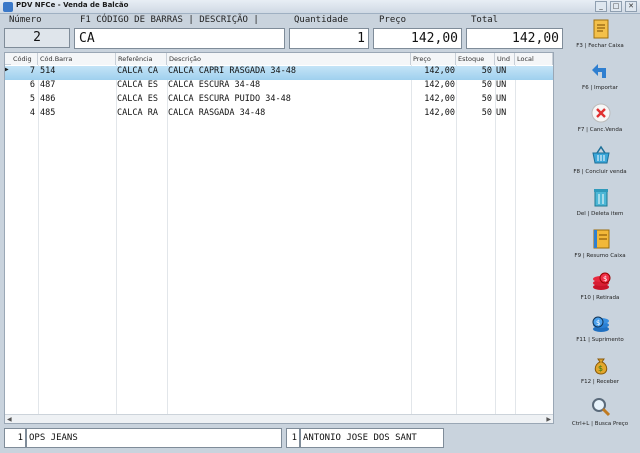  I want to click on col-header-und: Und, so click(505, 59).